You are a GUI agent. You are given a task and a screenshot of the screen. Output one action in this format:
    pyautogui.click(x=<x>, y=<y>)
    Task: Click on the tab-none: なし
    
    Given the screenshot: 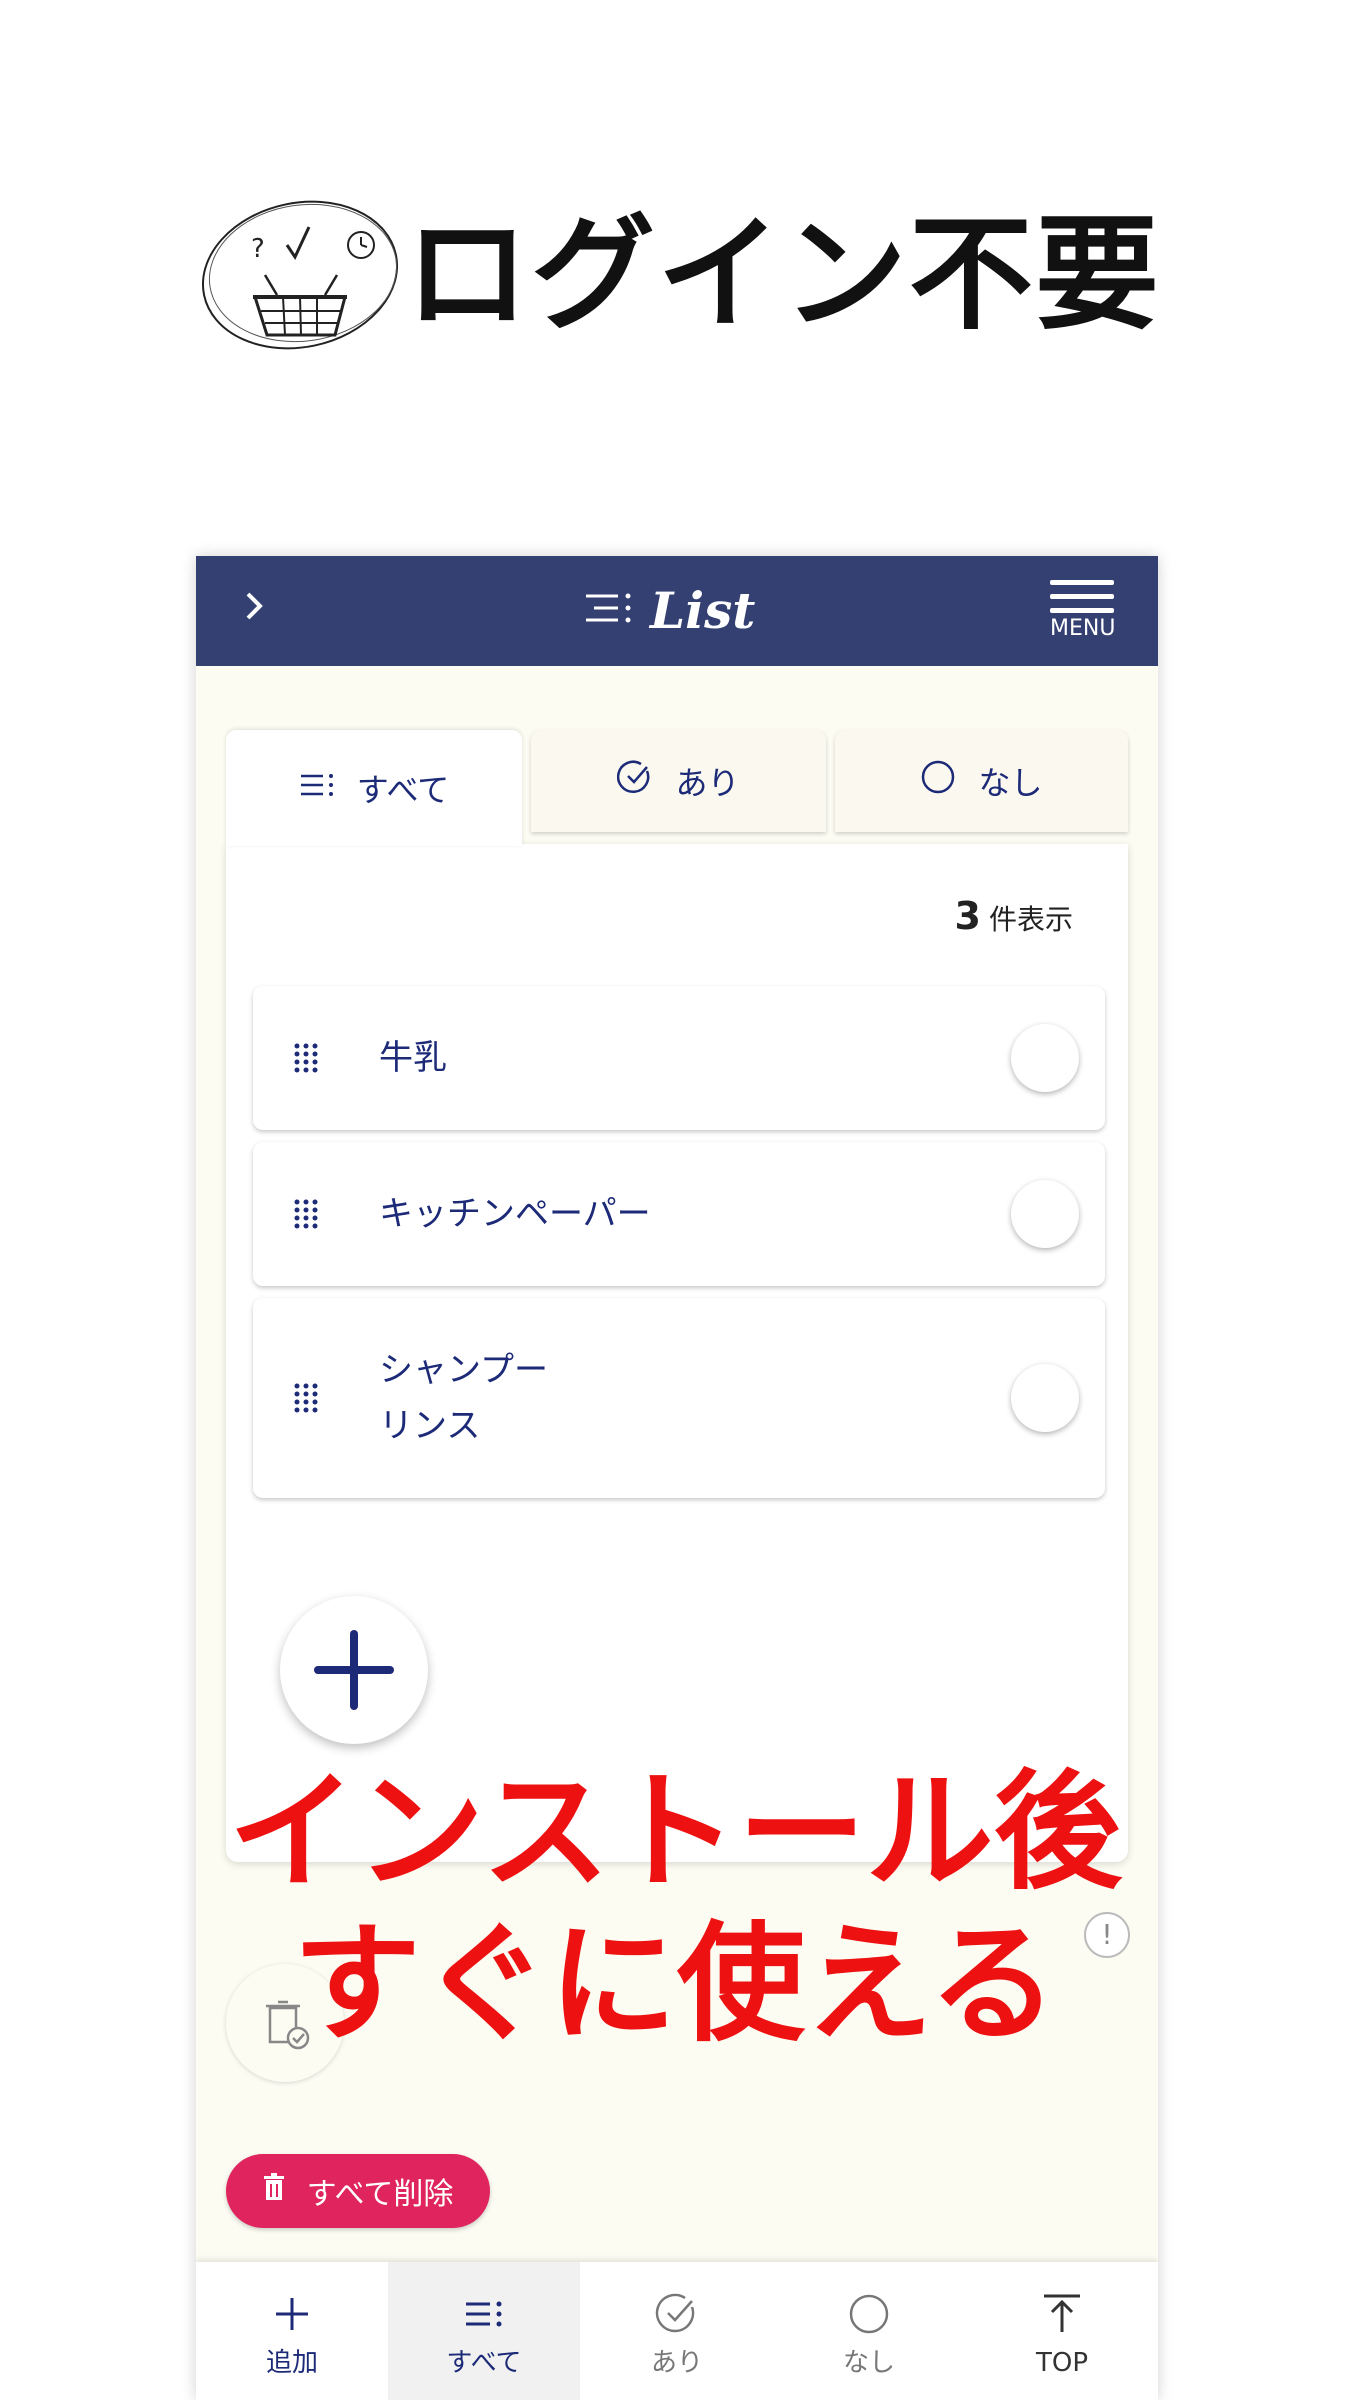 What is the action you would take?
    pyautogui.click(x=981, y=781)
    